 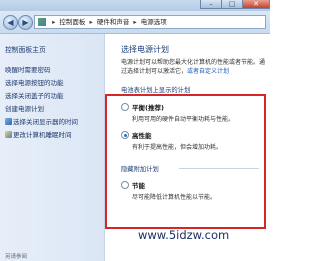 I want to click on close-button: ✕, so click(x=256, y=4).